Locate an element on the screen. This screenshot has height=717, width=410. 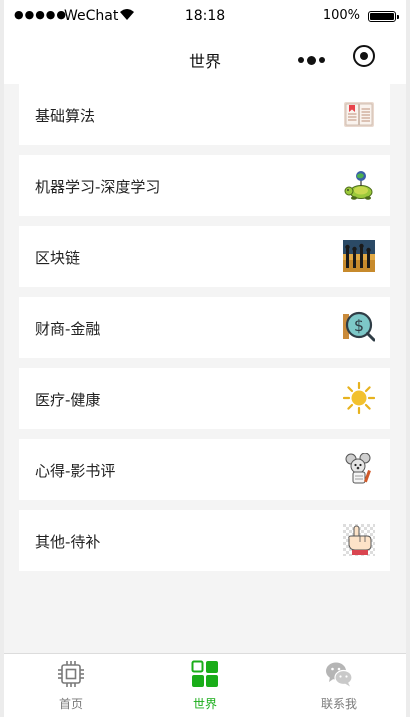
tab-home: 首页 is located at coordinates (71, 685).